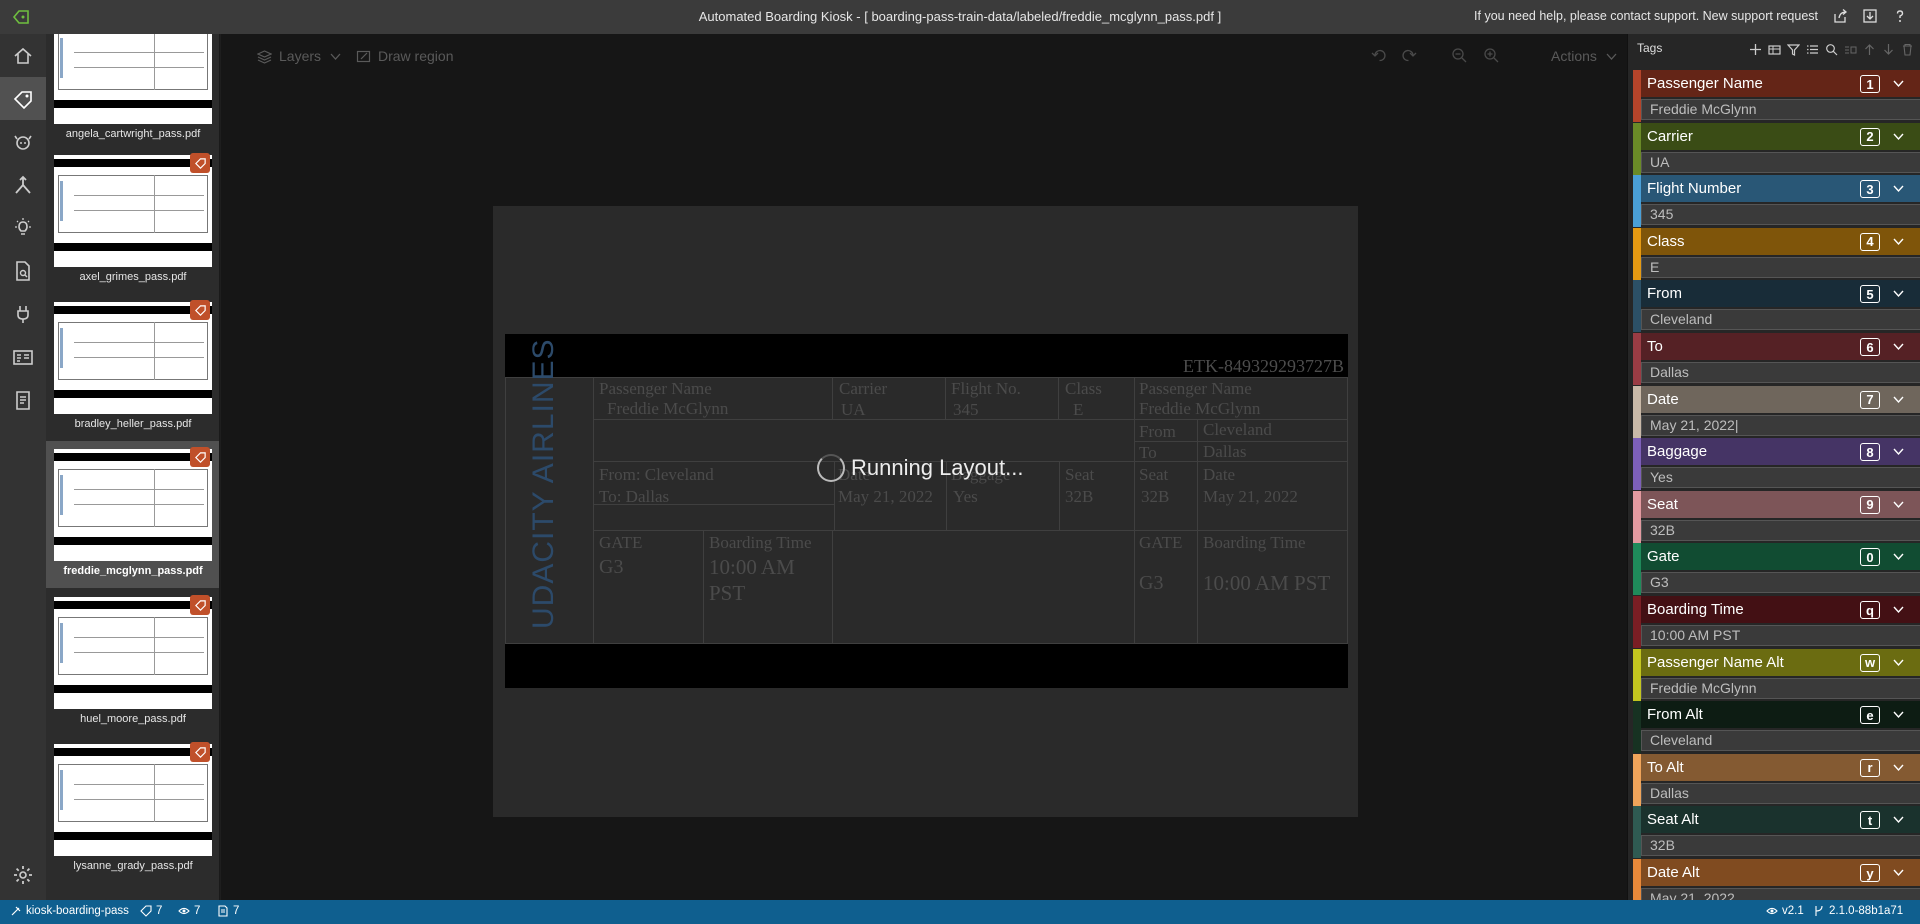 The width and height of the screenshot is (1920, 924). I want to click on tag-item: Seat Alt t 32B, so click(1776, 832).